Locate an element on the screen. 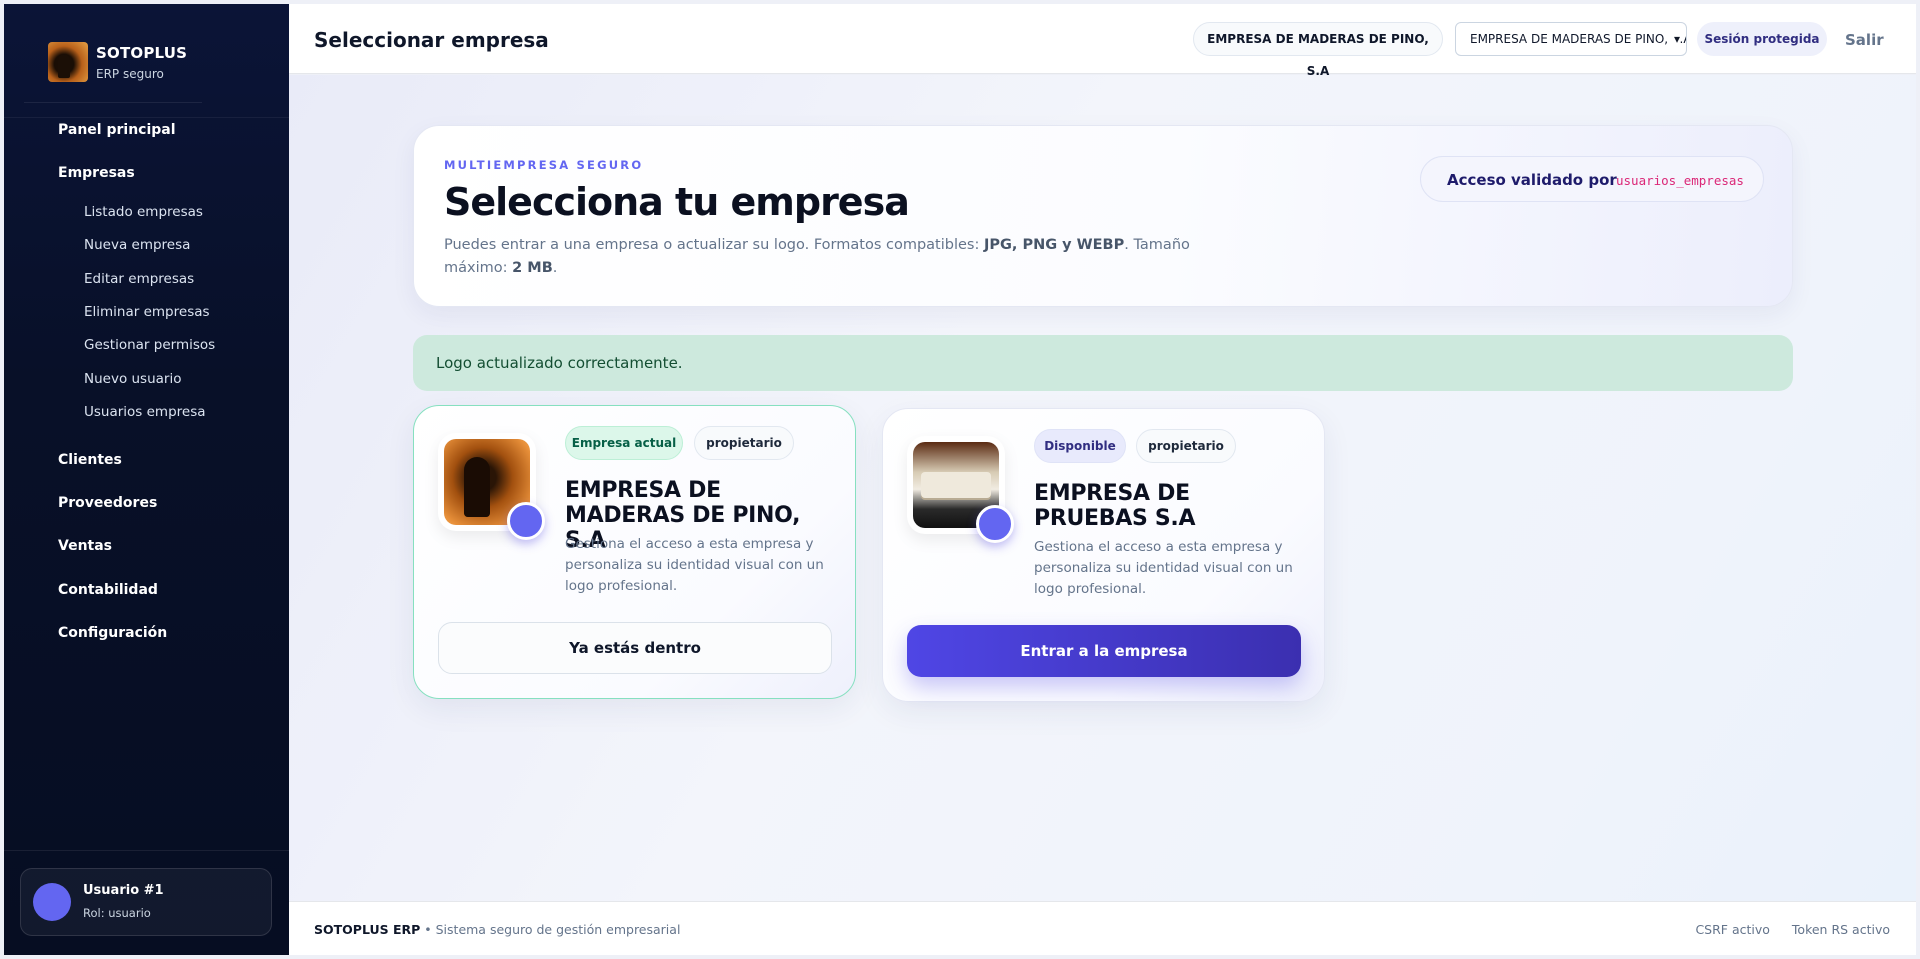 The width and height of the screenshot is (1920, 959). hero-eyebrow: MULTIEMPRESA SEGURO is located at coordinates (544, 165).